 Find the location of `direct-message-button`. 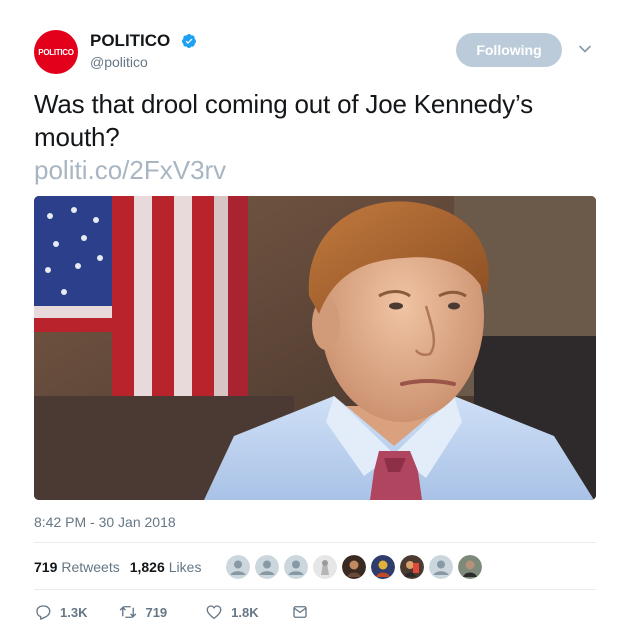

direct-message-button is located at coordinates (304, 612).